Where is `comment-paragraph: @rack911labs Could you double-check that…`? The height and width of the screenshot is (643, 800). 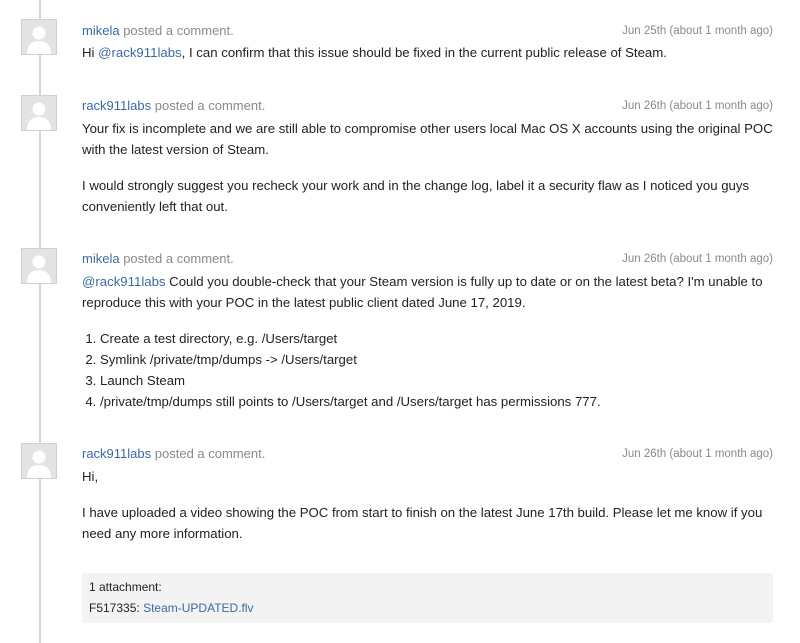 comment-paragraph: @rack911labs Could you double-check that… is located at coordinates (427, 292).